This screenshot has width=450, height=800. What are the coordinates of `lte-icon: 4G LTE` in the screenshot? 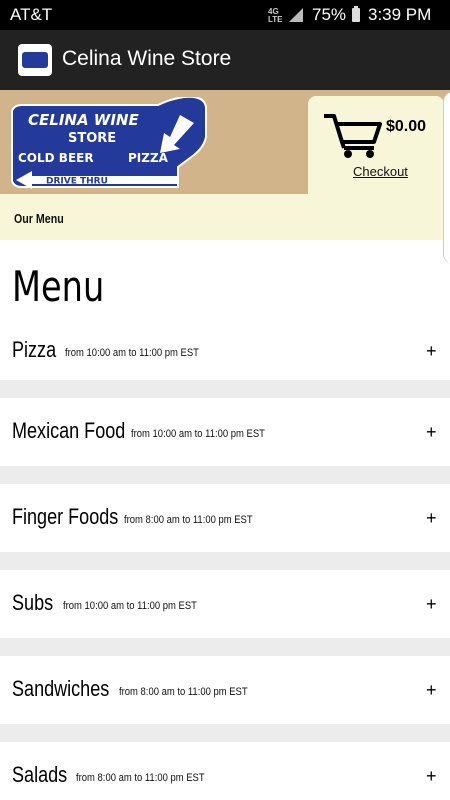 It's located at (275, 15).